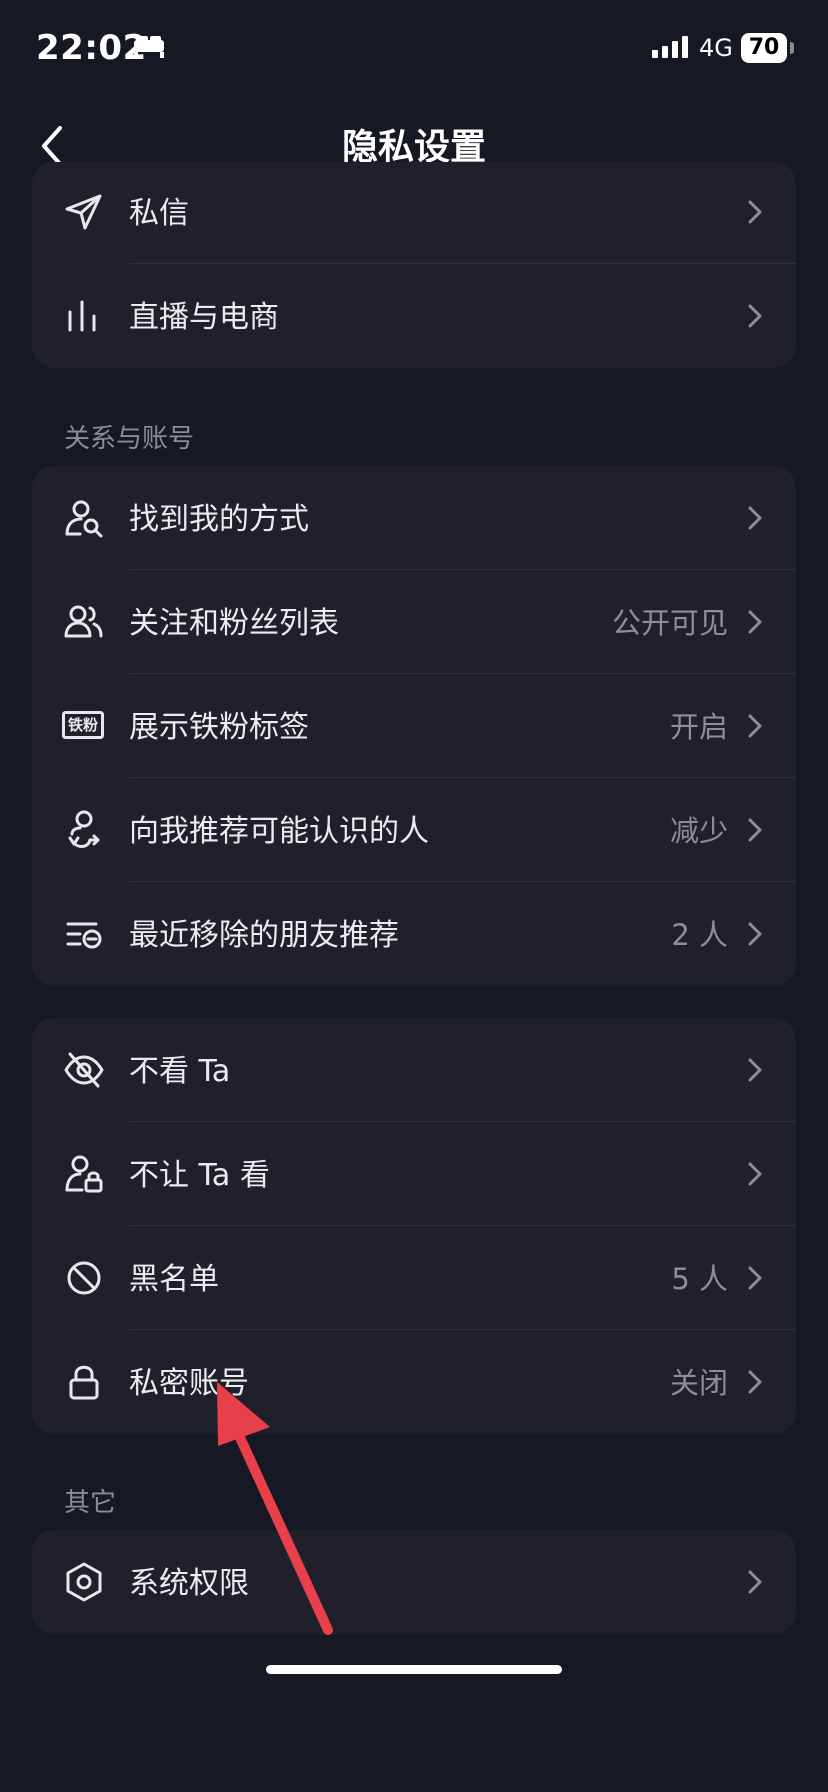  I want to click on status-bar: 22:02 4G 70, so click(414, 50).